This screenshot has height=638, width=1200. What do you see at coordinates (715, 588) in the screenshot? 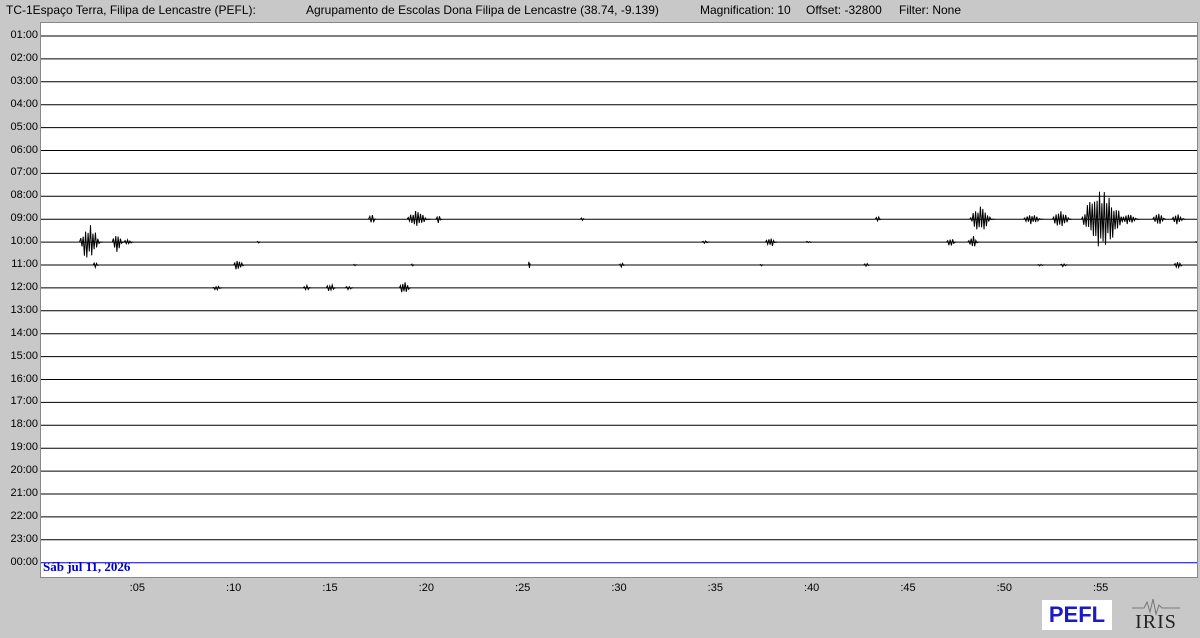
I see `minute-tick-label: :35` at bounding box center [715, 588].